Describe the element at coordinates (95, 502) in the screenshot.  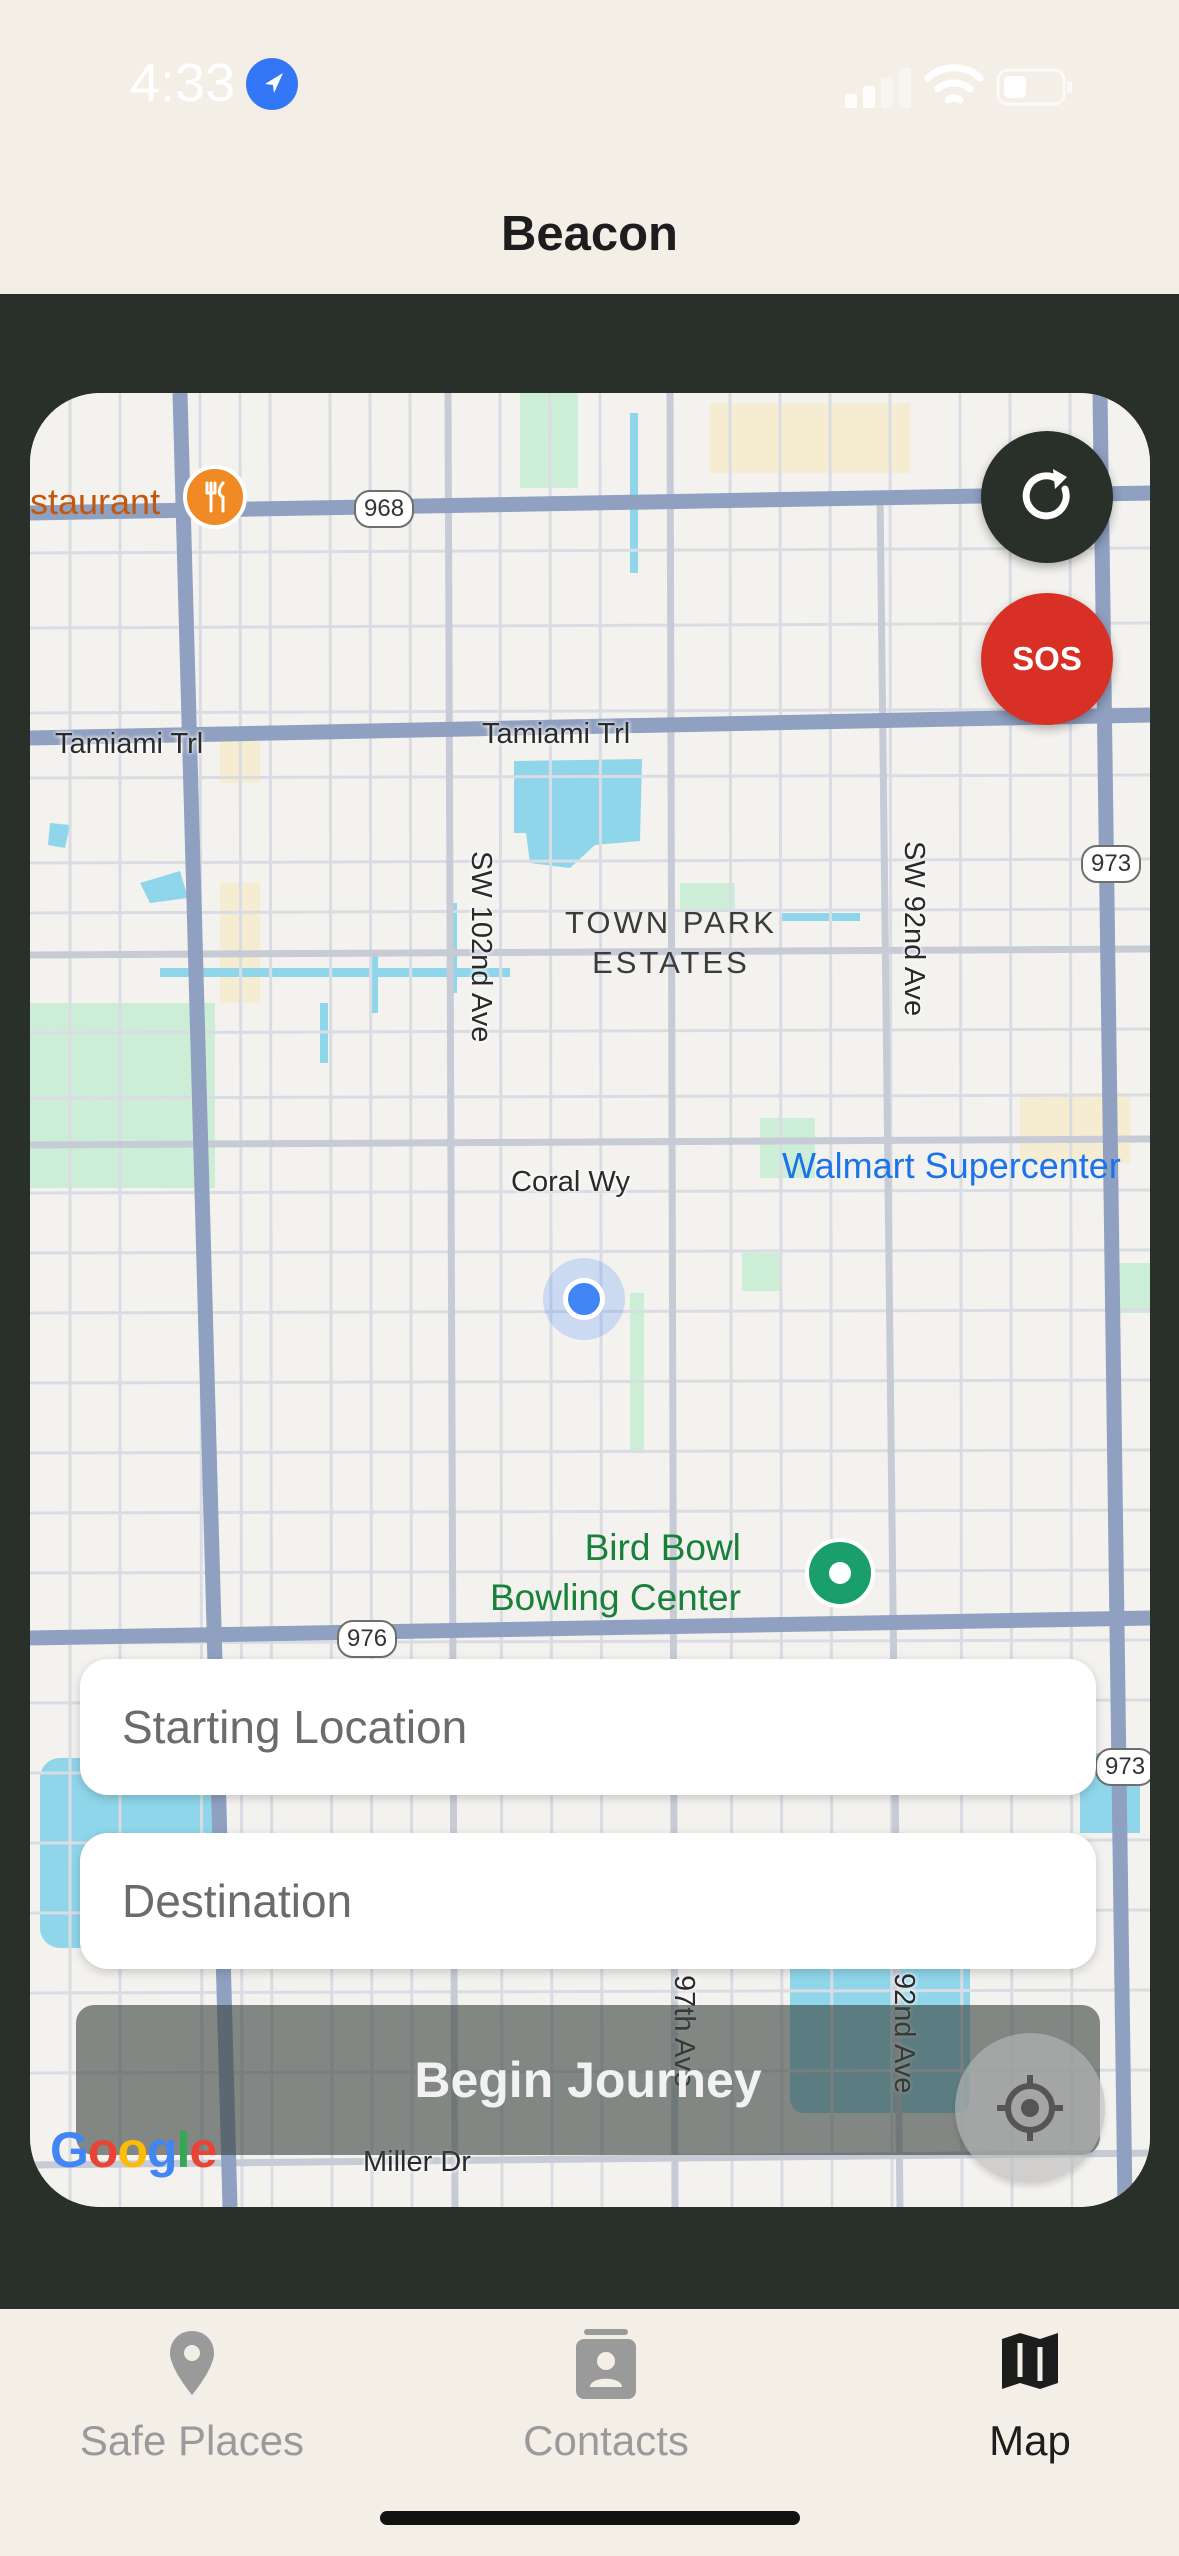
I see `poi-label-restaurant: staurant` at that location.